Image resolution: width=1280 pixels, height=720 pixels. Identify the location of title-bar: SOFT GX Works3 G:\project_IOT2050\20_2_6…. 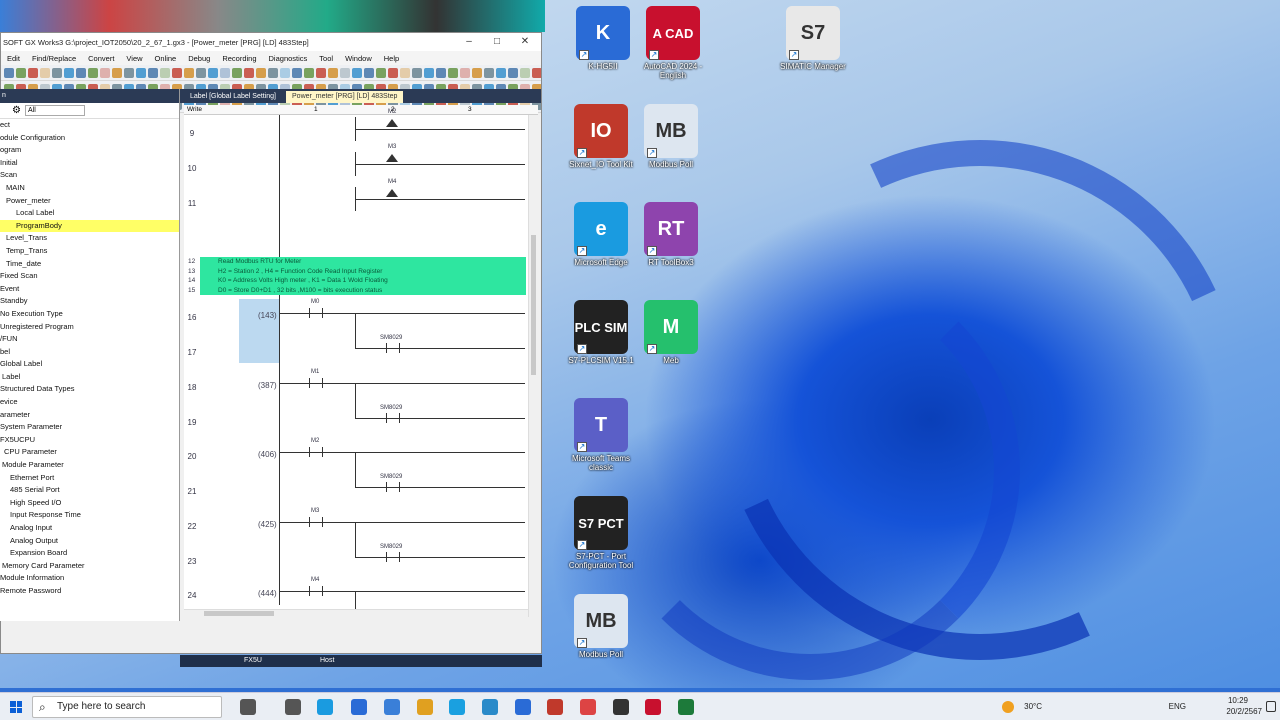
(271, 42).